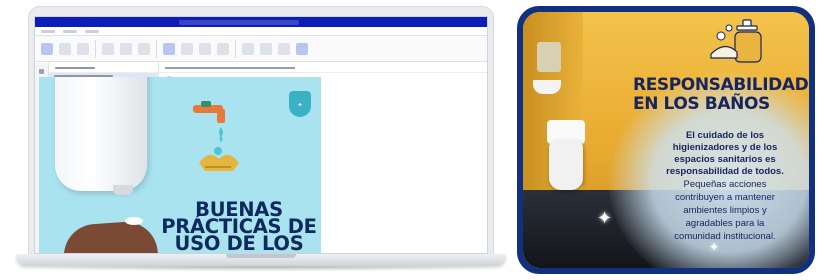  What do you see at coordinates (108, 48) in the screenshot?
I see `reply-button` at bounding box center [108, 48].